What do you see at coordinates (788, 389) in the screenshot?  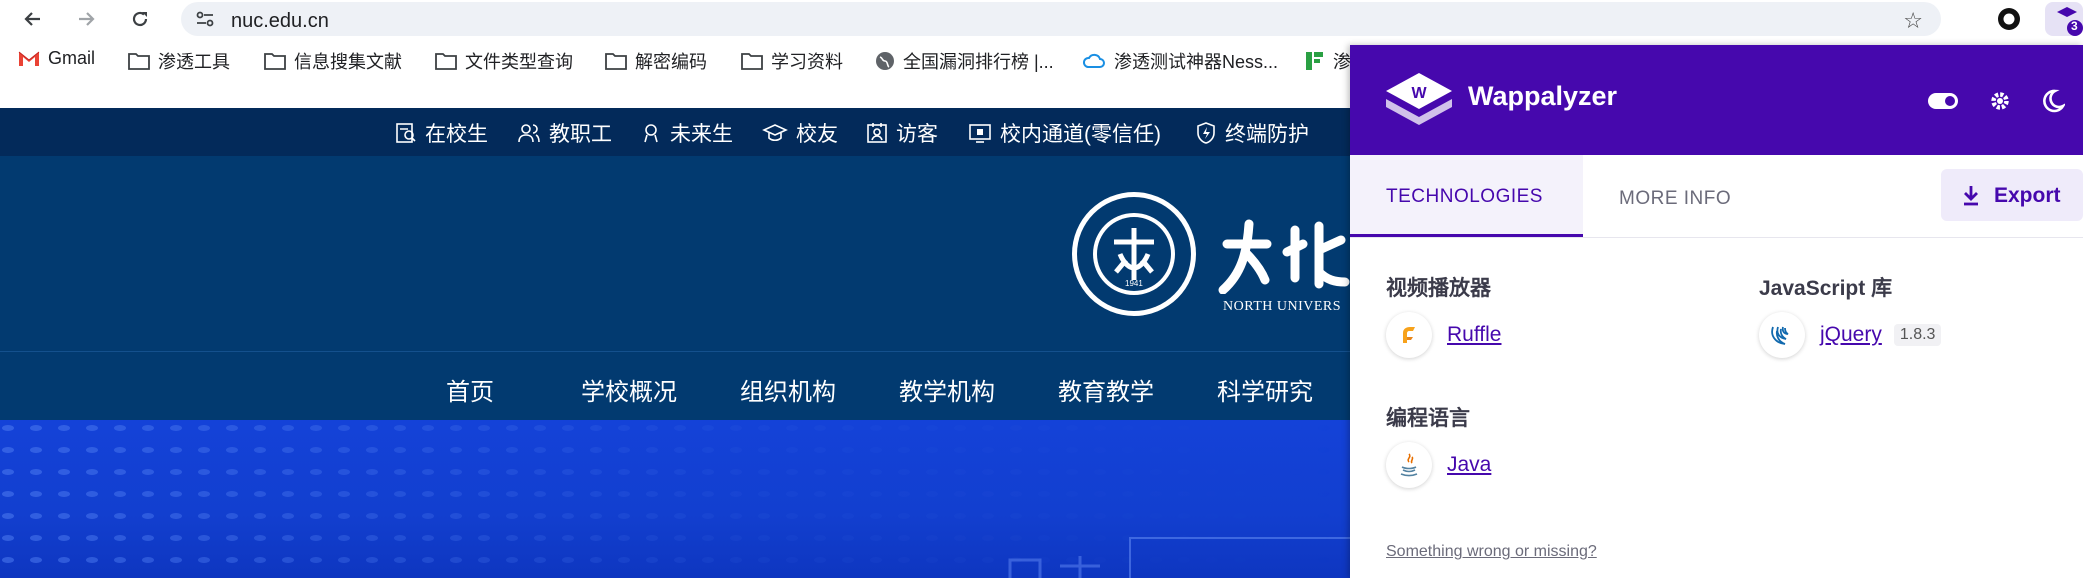 I see `nav-organization: 组织机构` at bounding box center [788, 389].